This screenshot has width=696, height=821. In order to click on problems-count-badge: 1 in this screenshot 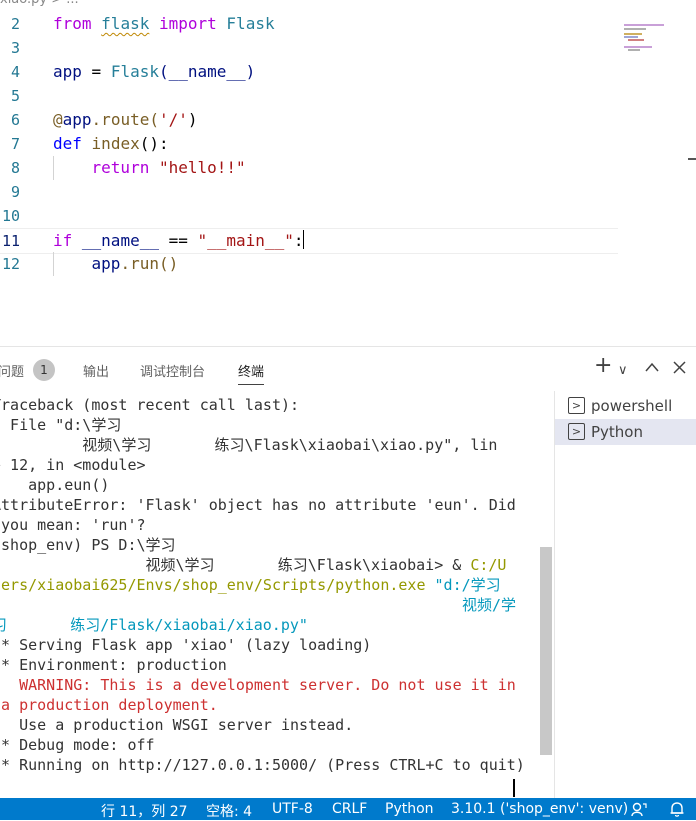, I will do `click(44, 370)`.